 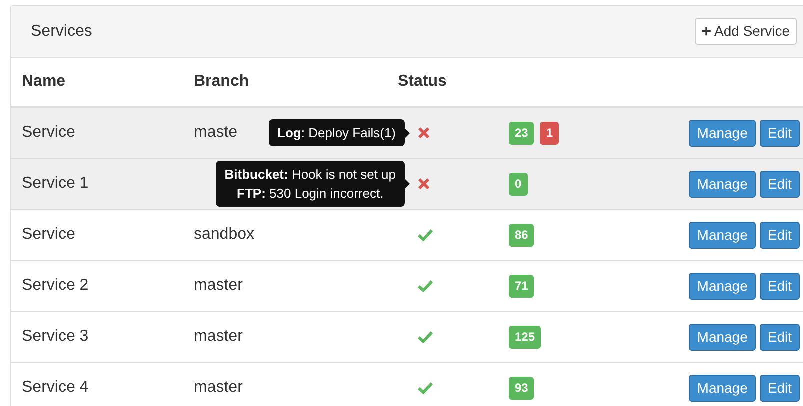 I want to click on service-name: Service 3, so click(x=55, y=337).